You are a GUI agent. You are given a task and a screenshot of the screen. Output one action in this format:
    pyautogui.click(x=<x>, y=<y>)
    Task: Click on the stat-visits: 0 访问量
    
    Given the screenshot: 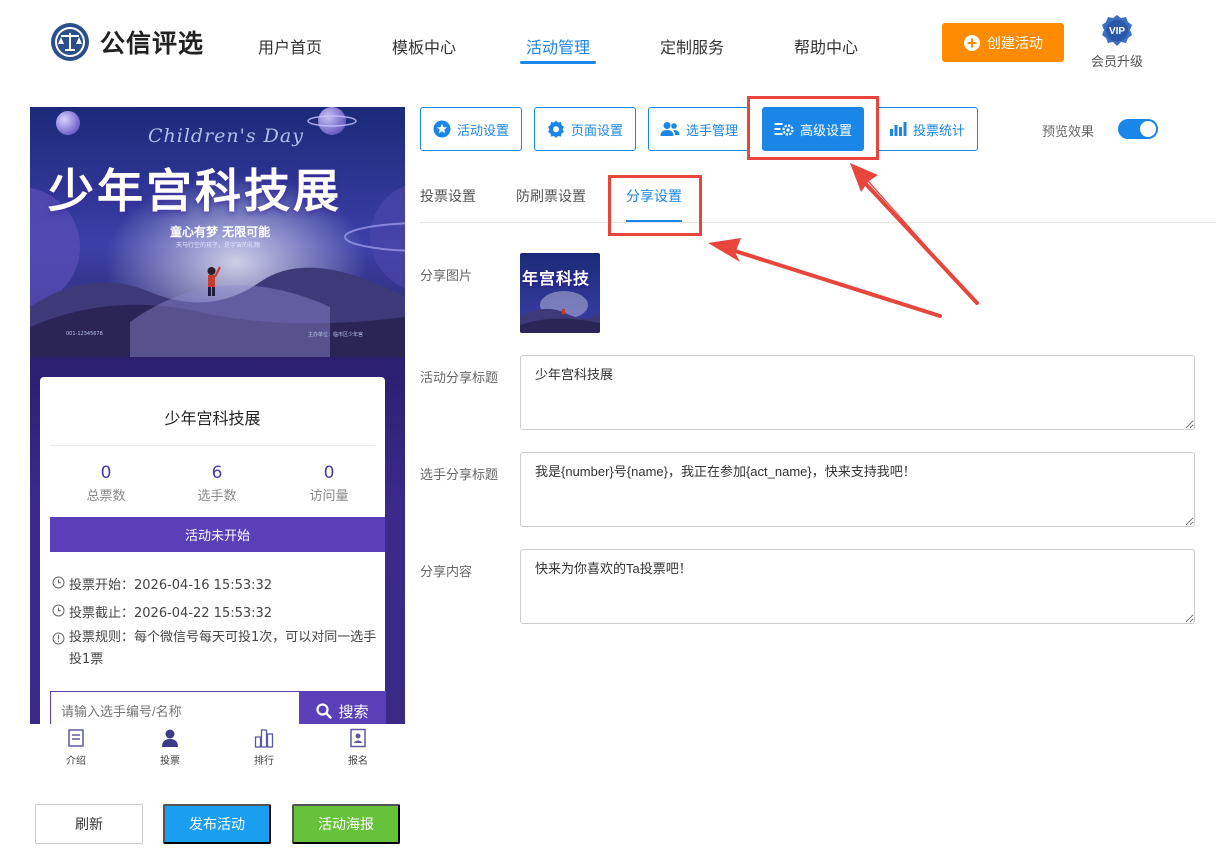 What is the action you would take?
    pyautogui.click(x=329, y=483)
    